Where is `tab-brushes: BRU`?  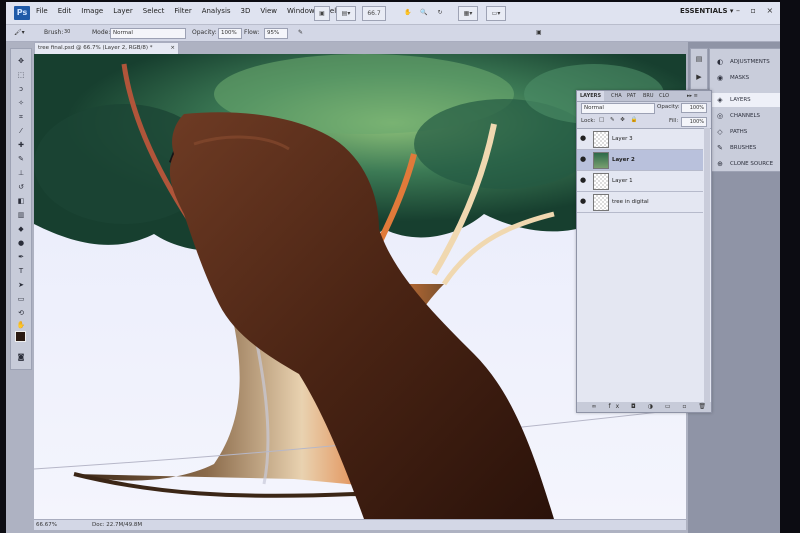
tab-brushes: BRU is located at coordinates (648, 96).